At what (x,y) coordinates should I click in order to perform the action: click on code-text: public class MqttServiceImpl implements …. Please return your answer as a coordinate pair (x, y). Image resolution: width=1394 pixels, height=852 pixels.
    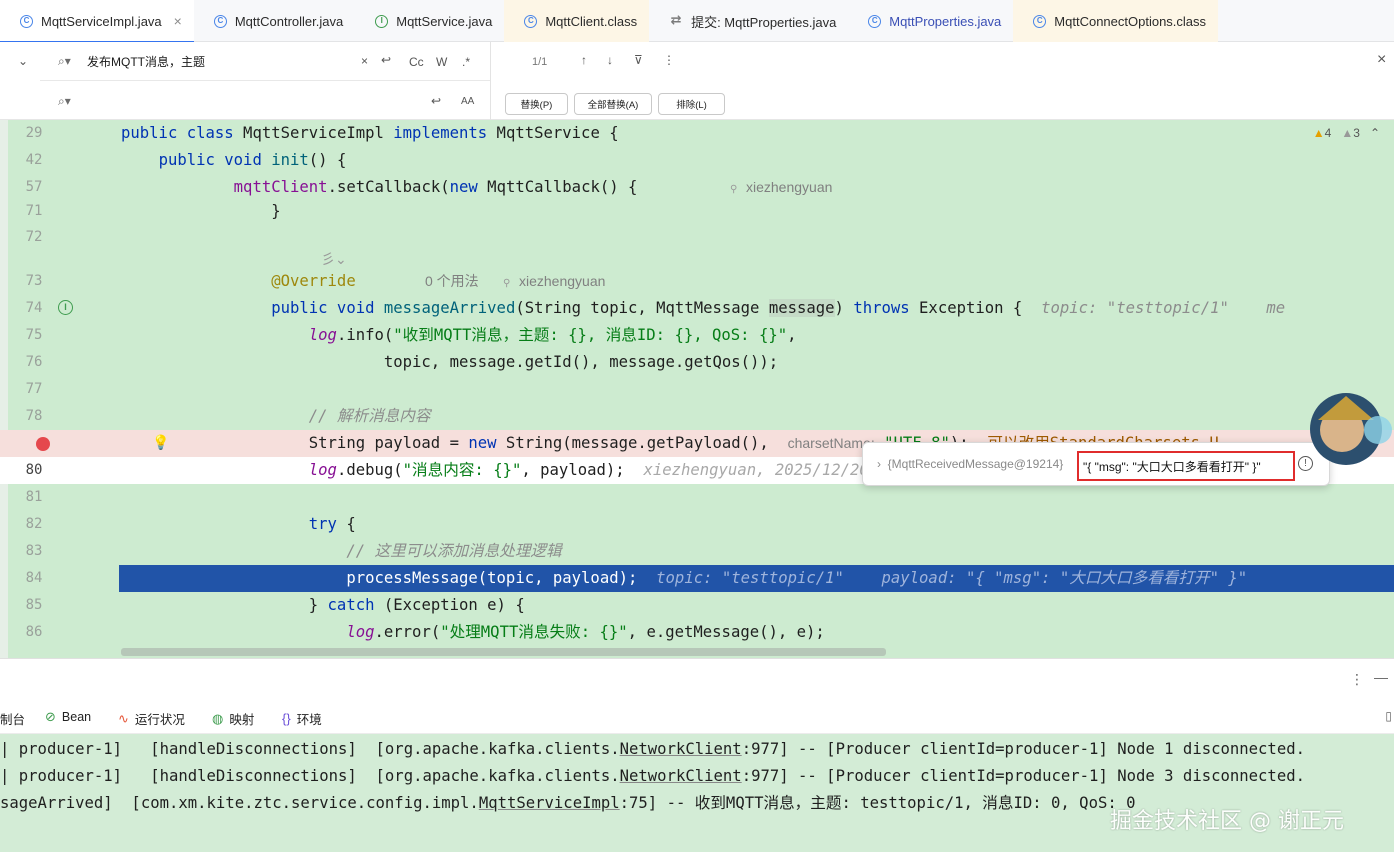
    Looking at the image, I should click on (370, 133).